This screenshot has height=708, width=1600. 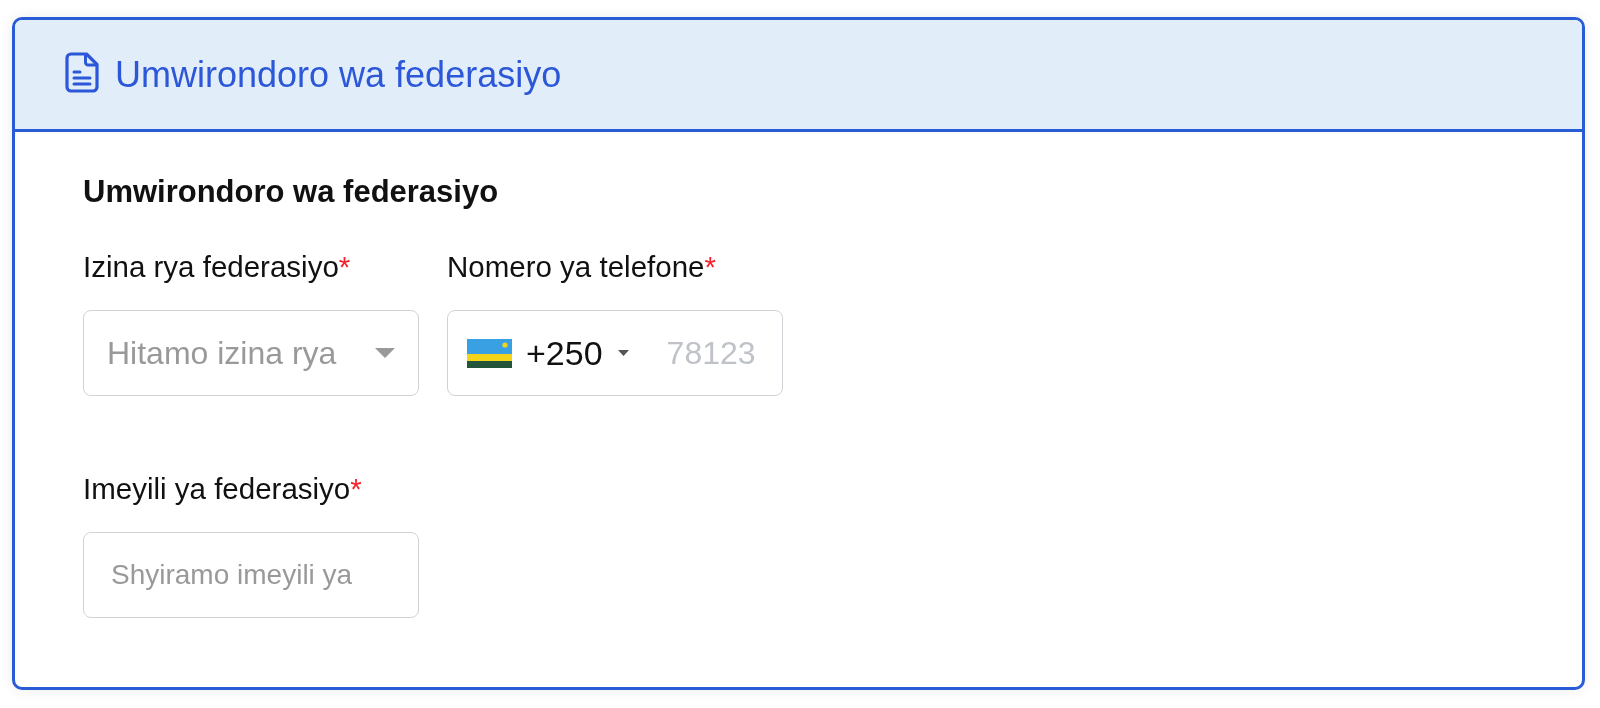 What do you see at coordinates (581, 266) in the screenshot?
I see `field-label: Nomero ya telefone*` at bounding box center [581, 266].